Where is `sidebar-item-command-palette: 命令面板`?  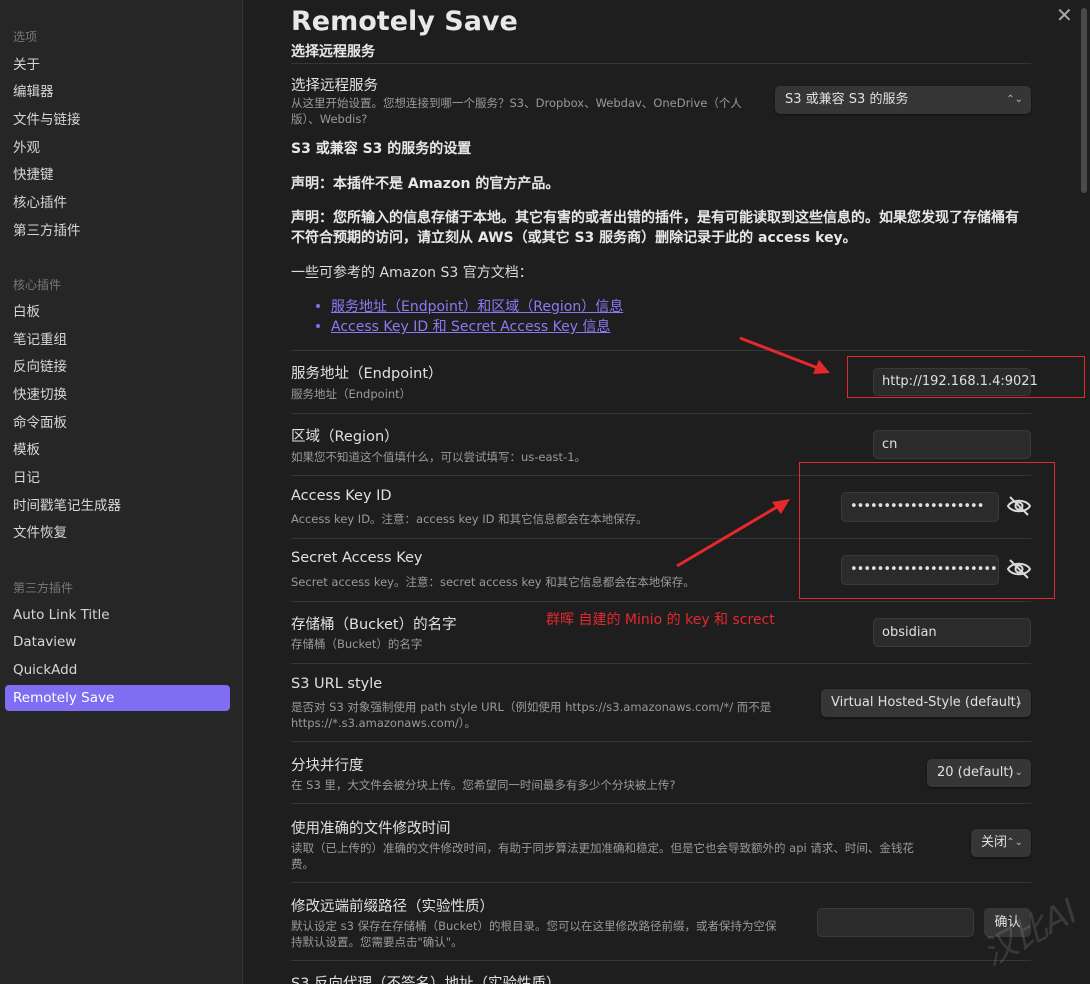
sidebar-item-command-palette: 命令面板 is located at coordinates (40, 423).